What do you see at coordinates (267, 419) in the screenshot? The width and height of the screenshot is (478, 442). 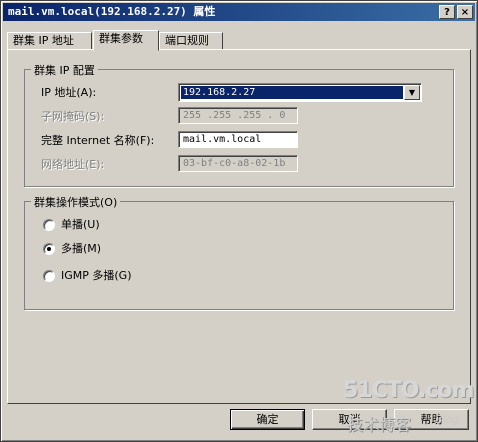 I see `ok-button: 确定` at bounding box center [267, 419].